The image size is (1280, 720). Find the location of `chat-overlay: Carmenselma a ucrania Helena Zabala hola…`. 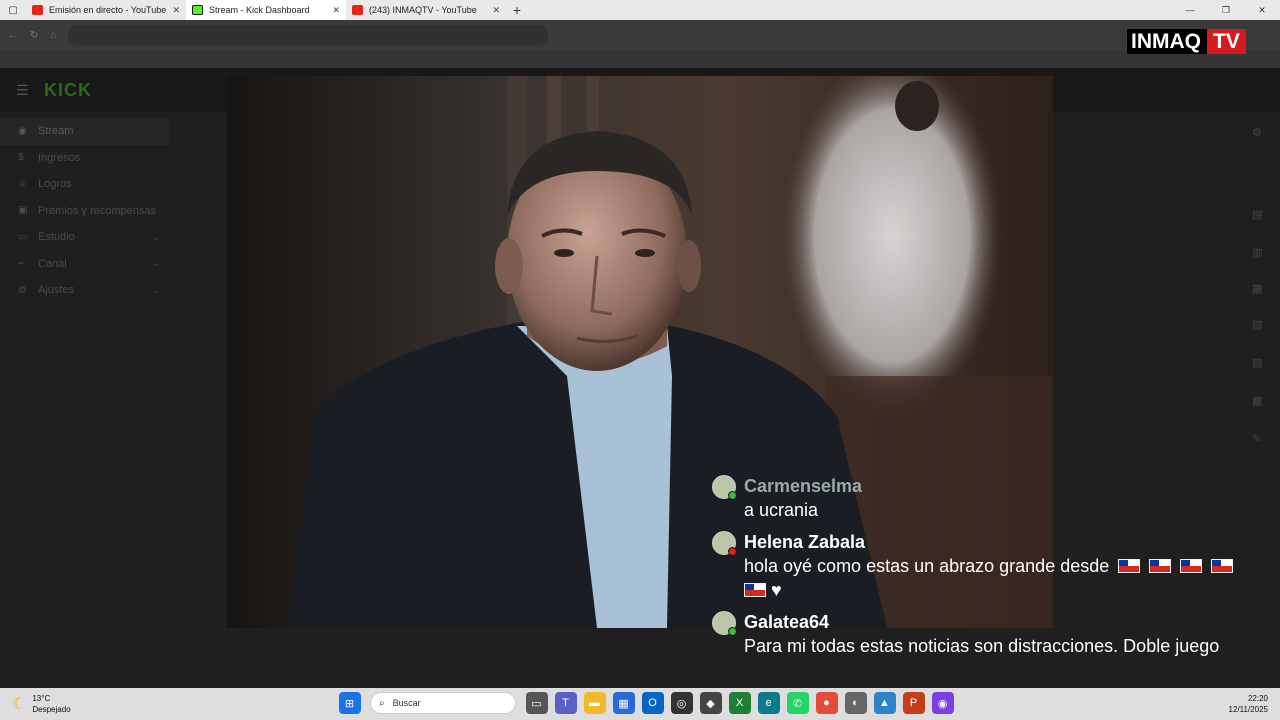

chat-overlay: Carmenselma a ucrania Helena Zabala hola… is located at coordinates (982, 570).